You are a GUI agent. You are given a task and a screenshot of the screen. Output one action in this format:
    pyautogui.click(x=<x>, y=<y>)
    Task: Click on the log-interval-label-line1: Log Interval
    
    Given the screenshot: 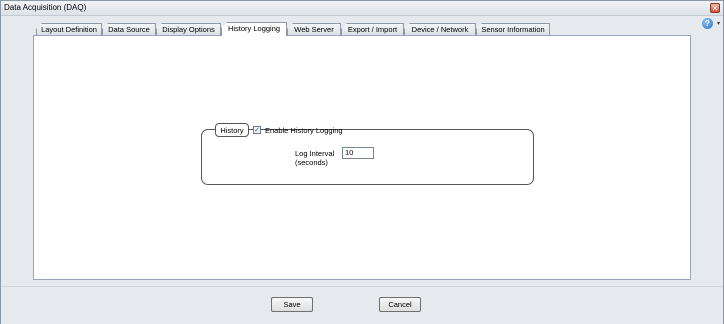 What is the action you would take?
    pyautogui.click(x=315, y=153)
    